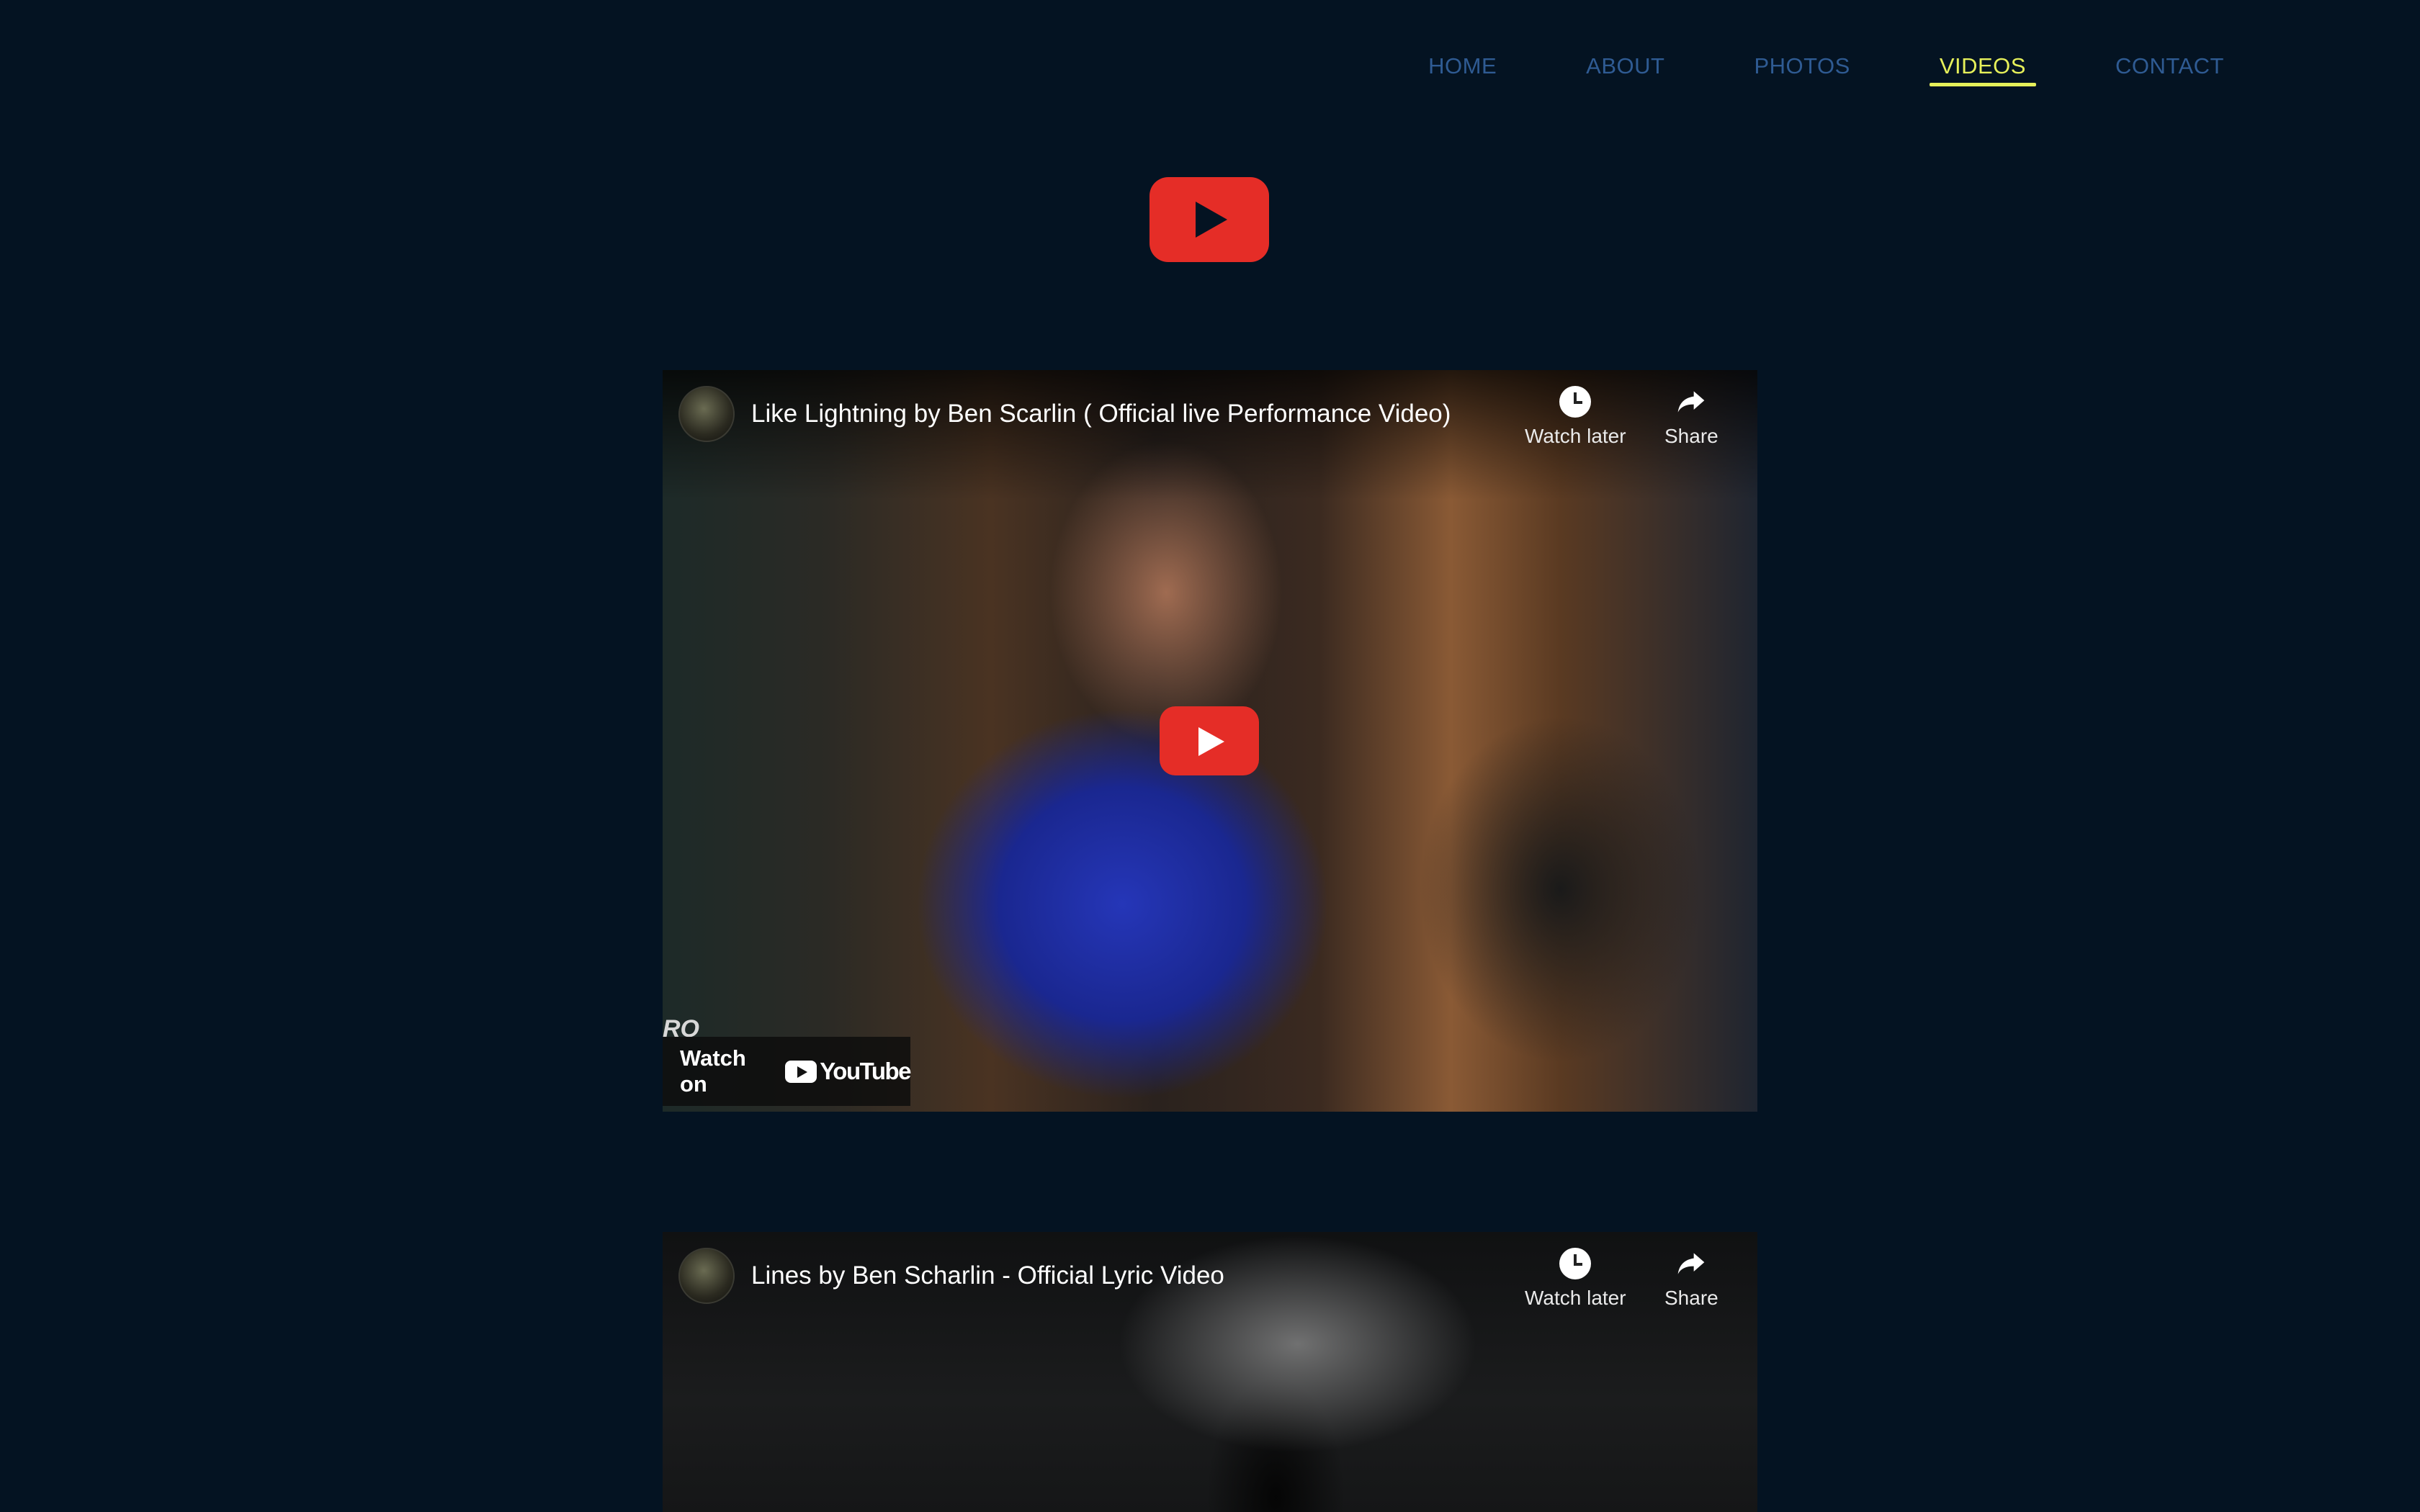 The image size is (2420, 1512). I want to click on play-button, so click(1209, 740).